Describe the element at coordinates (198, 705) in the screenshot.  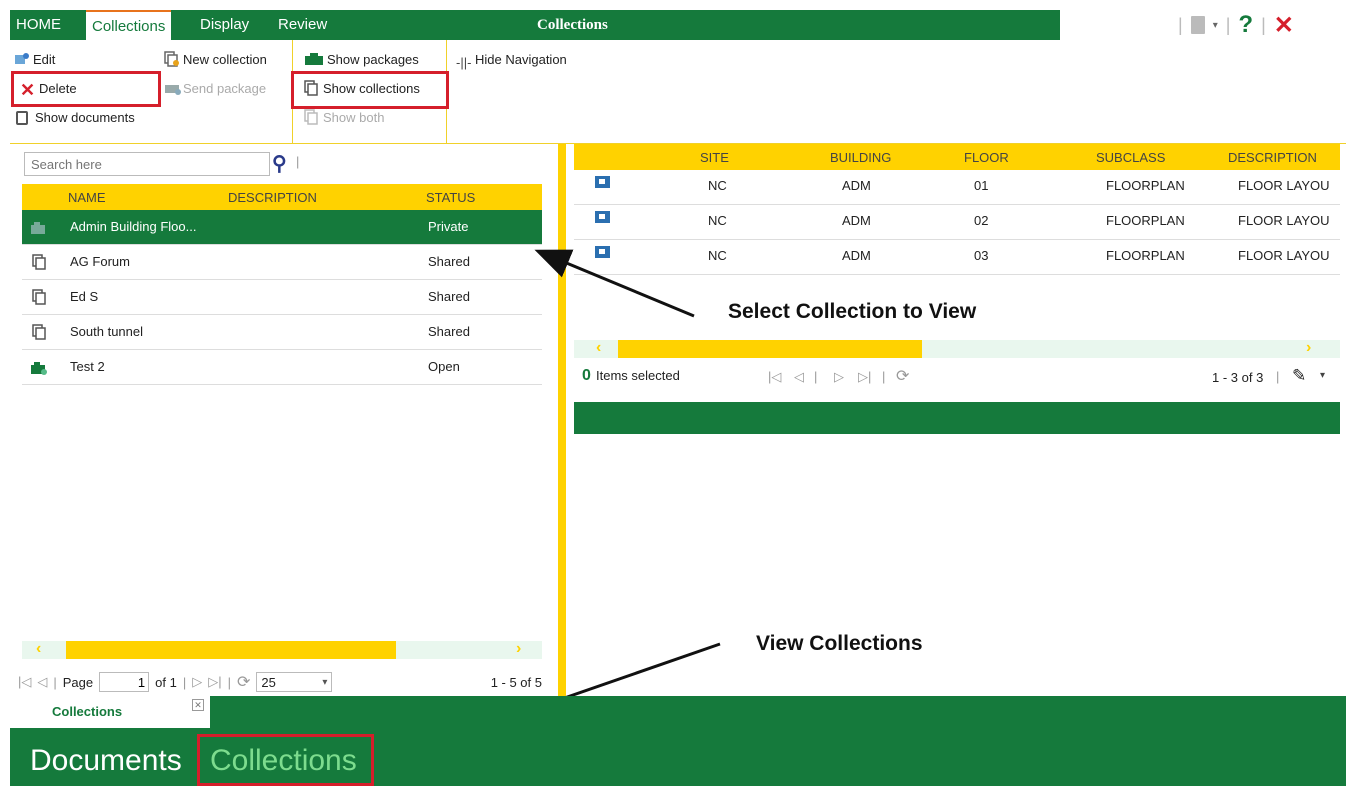
I see `close-tab-icon: ✕` at that location.